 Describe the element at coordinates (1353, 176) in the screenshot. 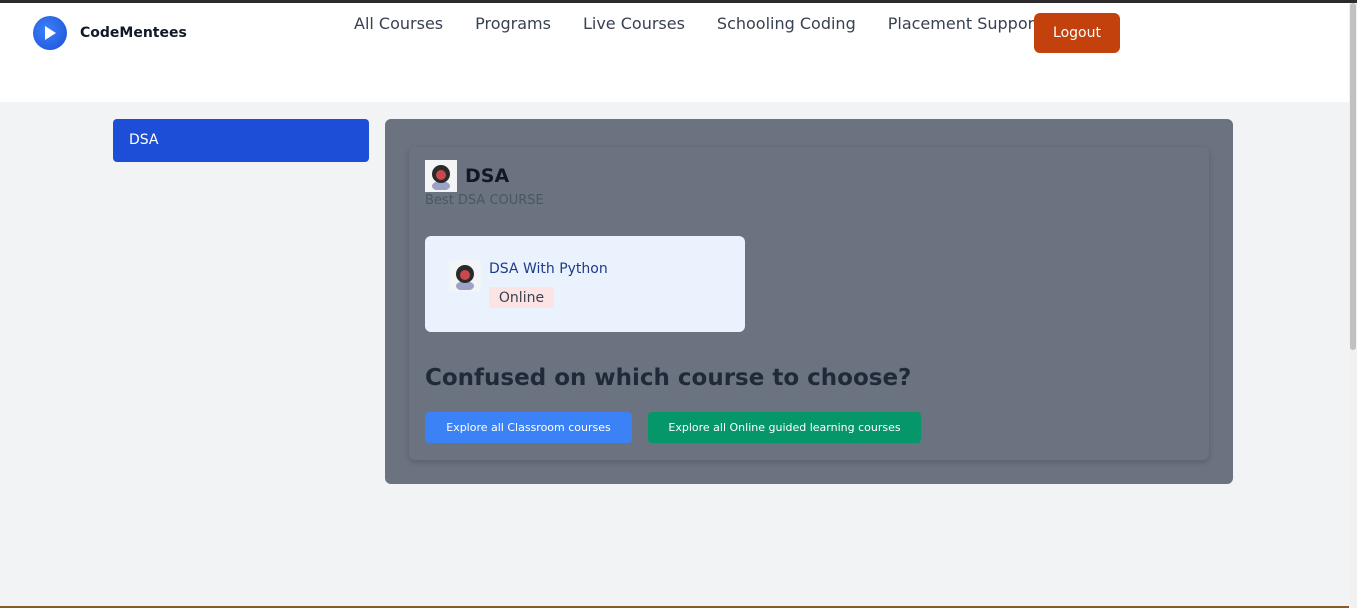

I see `scrollbar-thumb` at that location.